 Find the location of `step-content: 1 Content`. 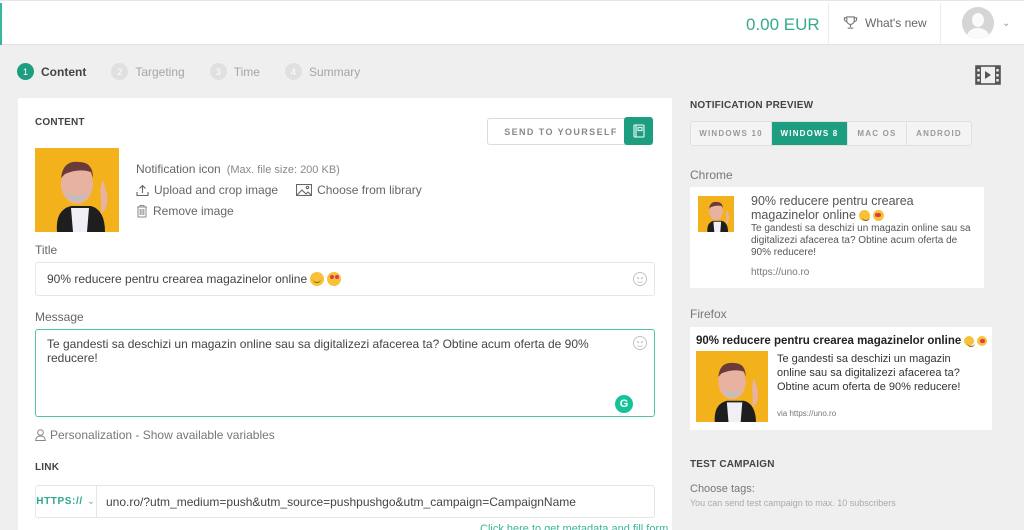

step-content: 1 Content is located at coordinates (51, 71).